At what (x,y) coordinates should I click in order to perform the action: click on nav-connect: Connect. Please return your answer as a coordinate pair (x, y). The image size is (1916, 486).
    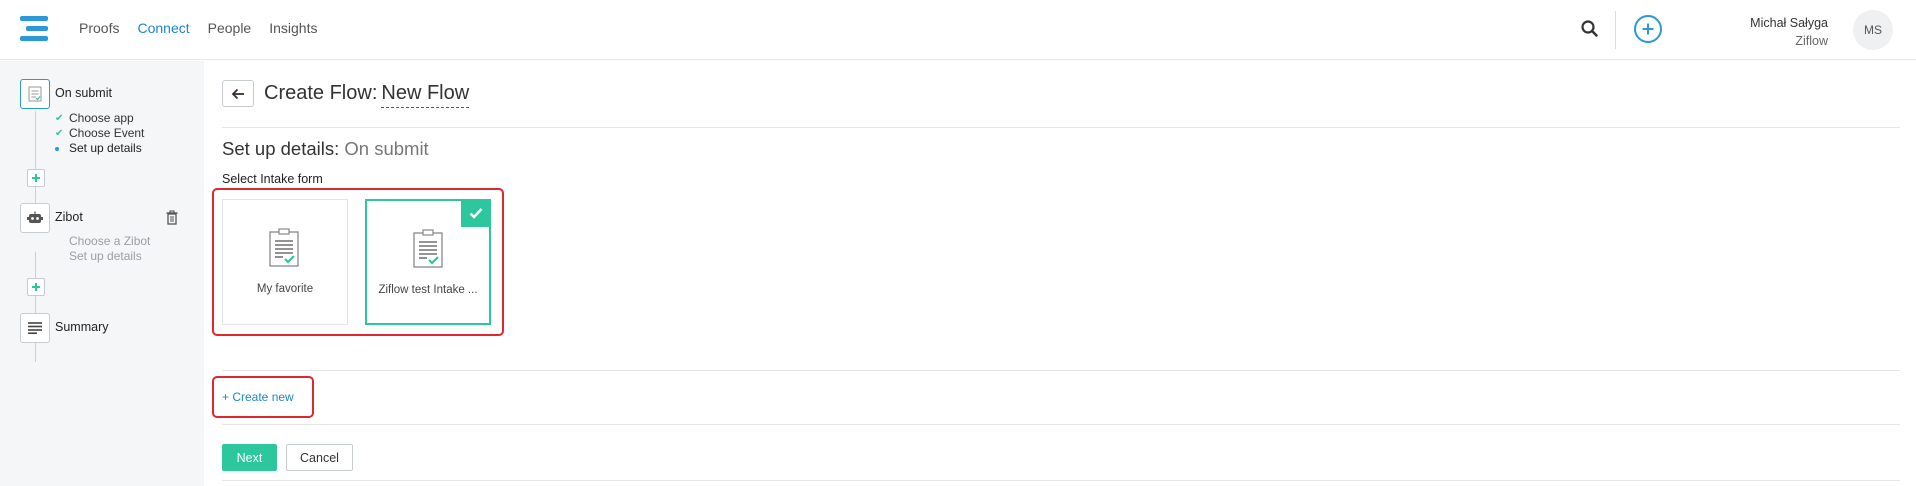
    Looking at the image, I should click on (163, 28).